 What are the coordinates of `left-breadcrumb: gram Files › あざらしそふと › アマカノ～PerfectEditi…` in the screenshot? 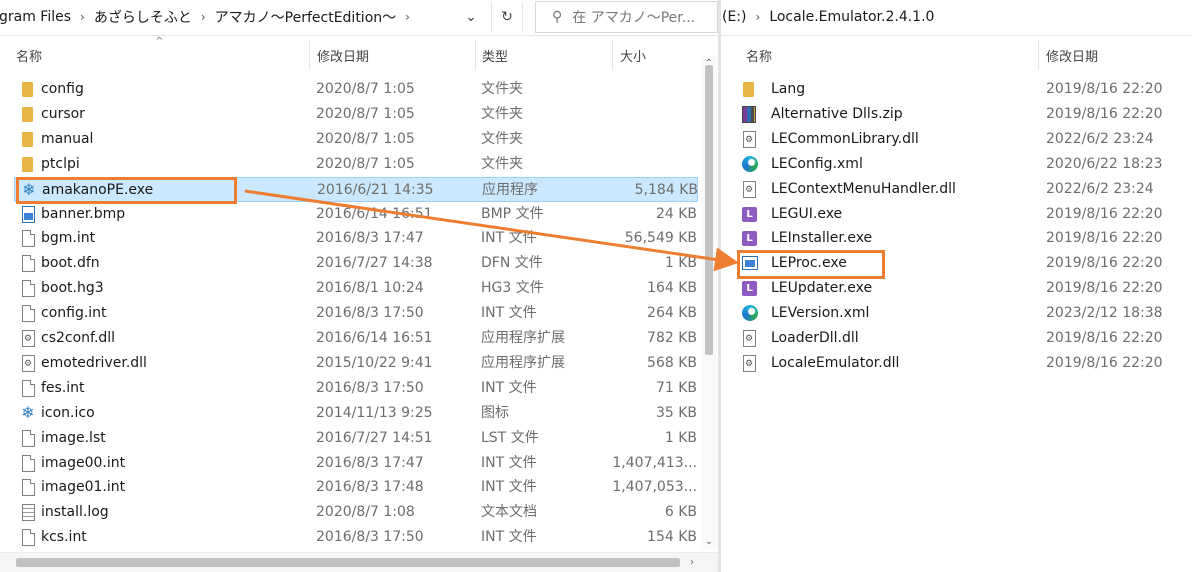 It's located at (209, 17).